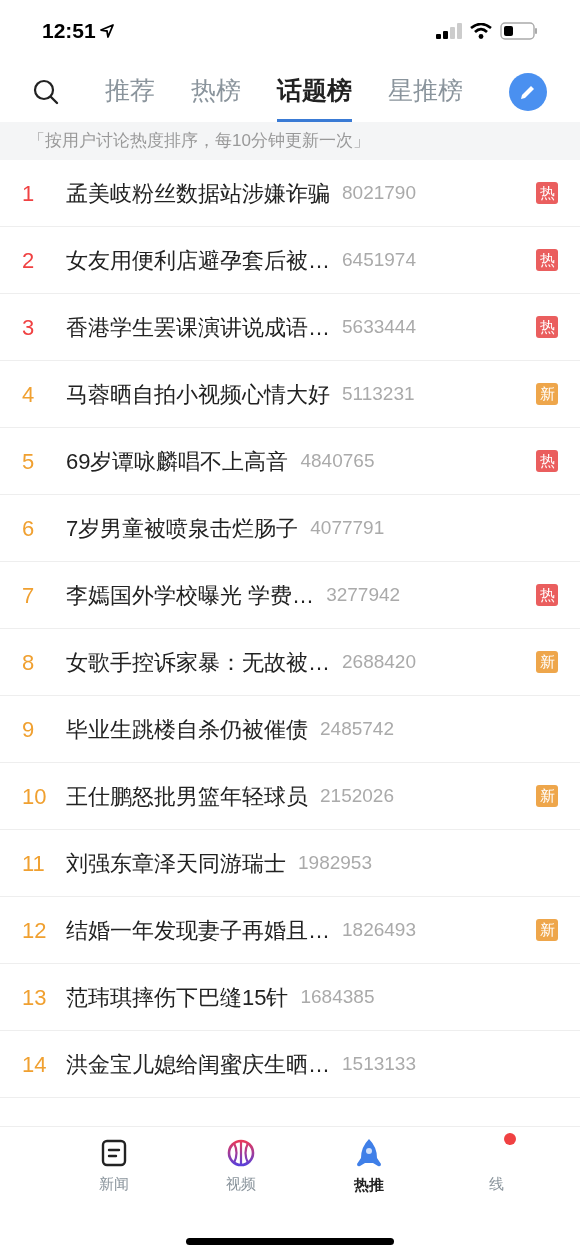  Describe the element at coordinates (198, 193) in the screenshot. I see `topic-title: 孟美岐粉丝数据站涉嫌诈骗` at that location.